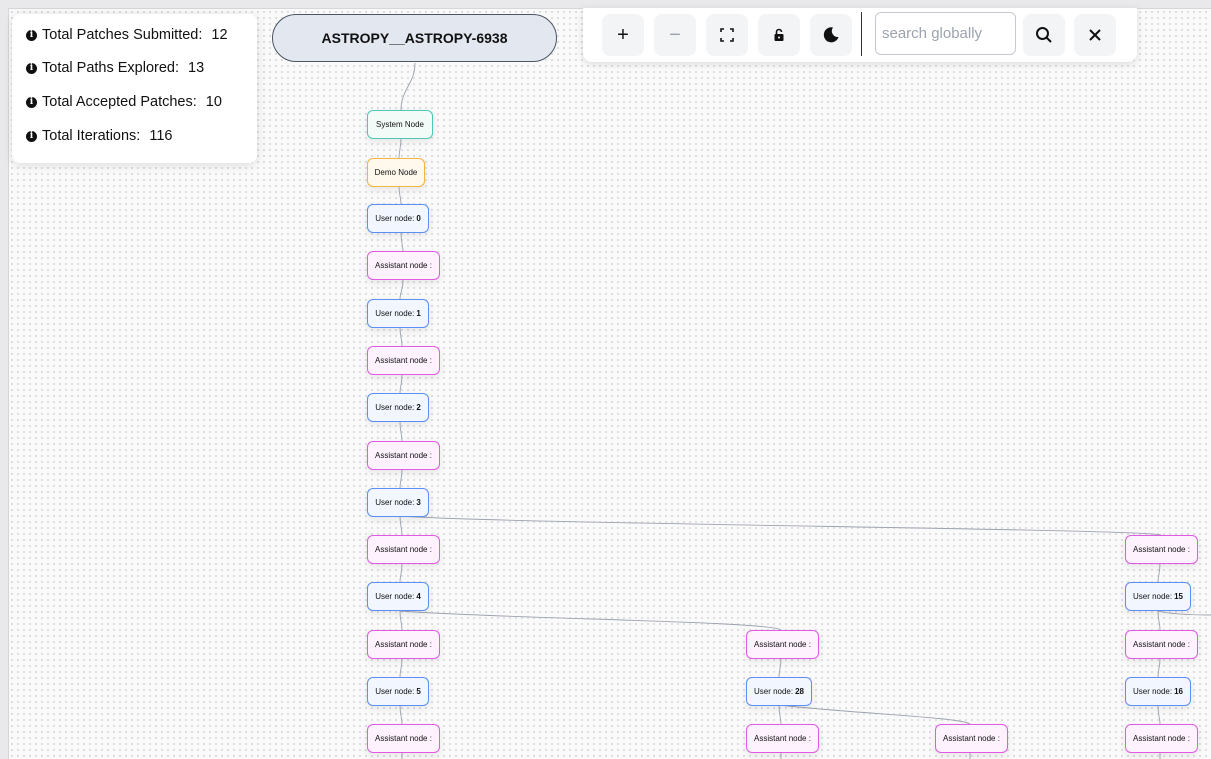 This screenshot has height=759, width=1211. Describe the element at coordinates (127, 35) in the screenshot. I see `stat-patches-submitted: i Total Patches Submitted: 12` at that location.